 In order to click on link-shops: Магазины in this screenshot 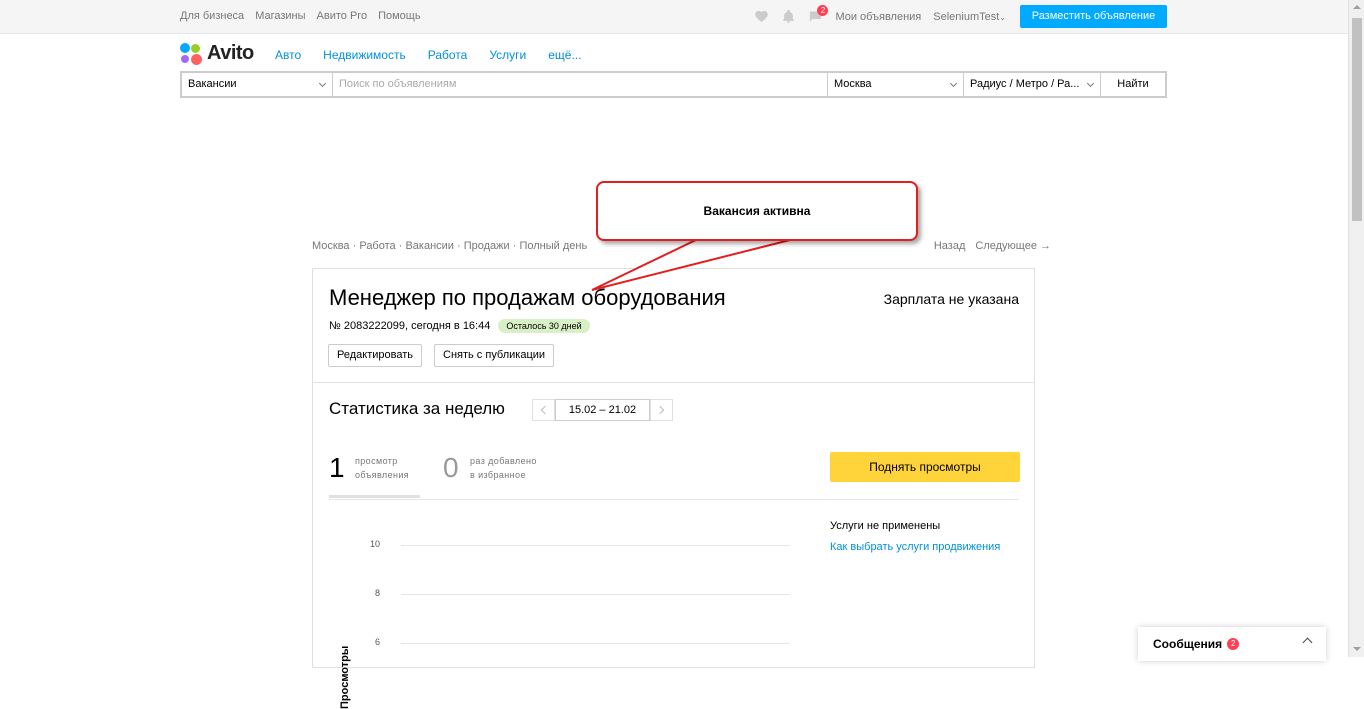, I will do `click(280, 16)`.